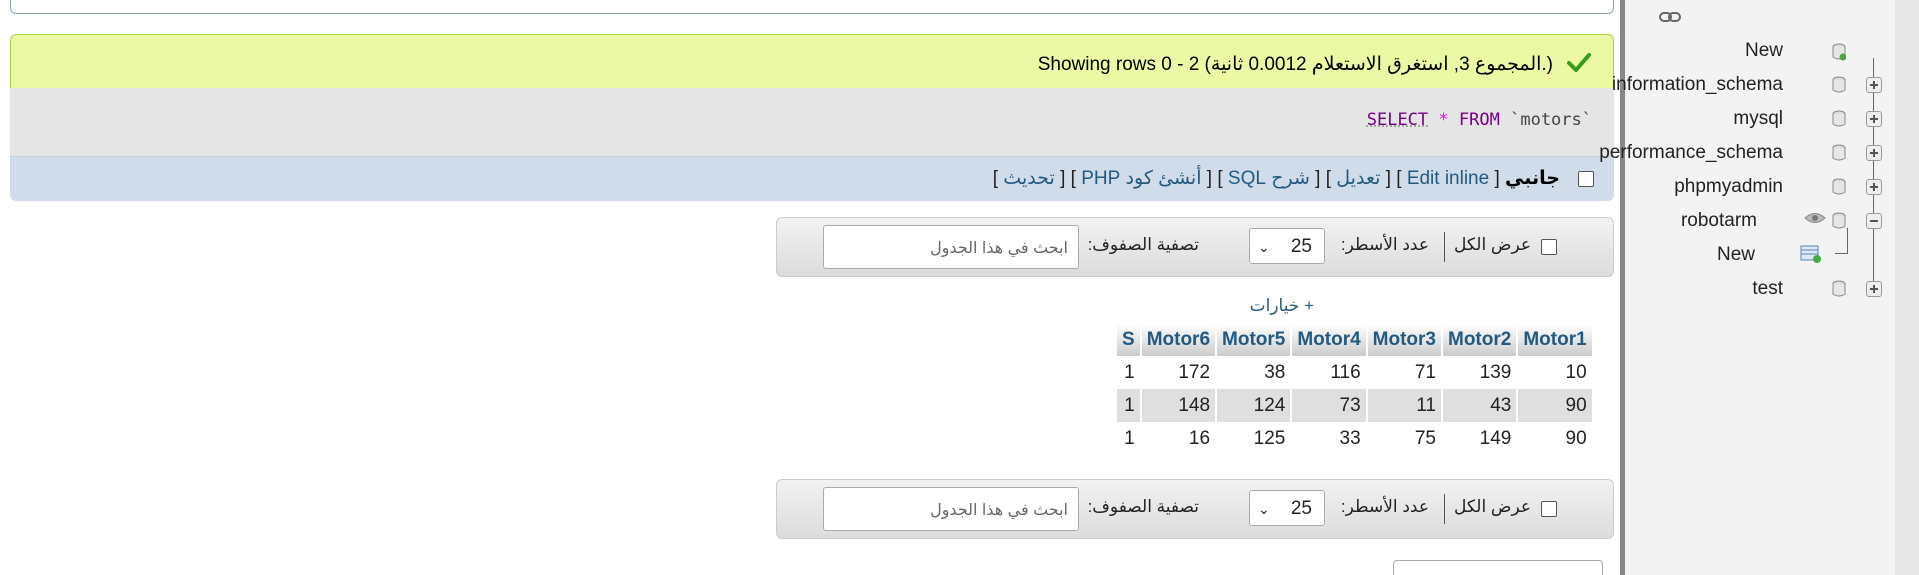 The image size is (1919, 575). I want to click on table-cell: 73, so click(1329, 405).